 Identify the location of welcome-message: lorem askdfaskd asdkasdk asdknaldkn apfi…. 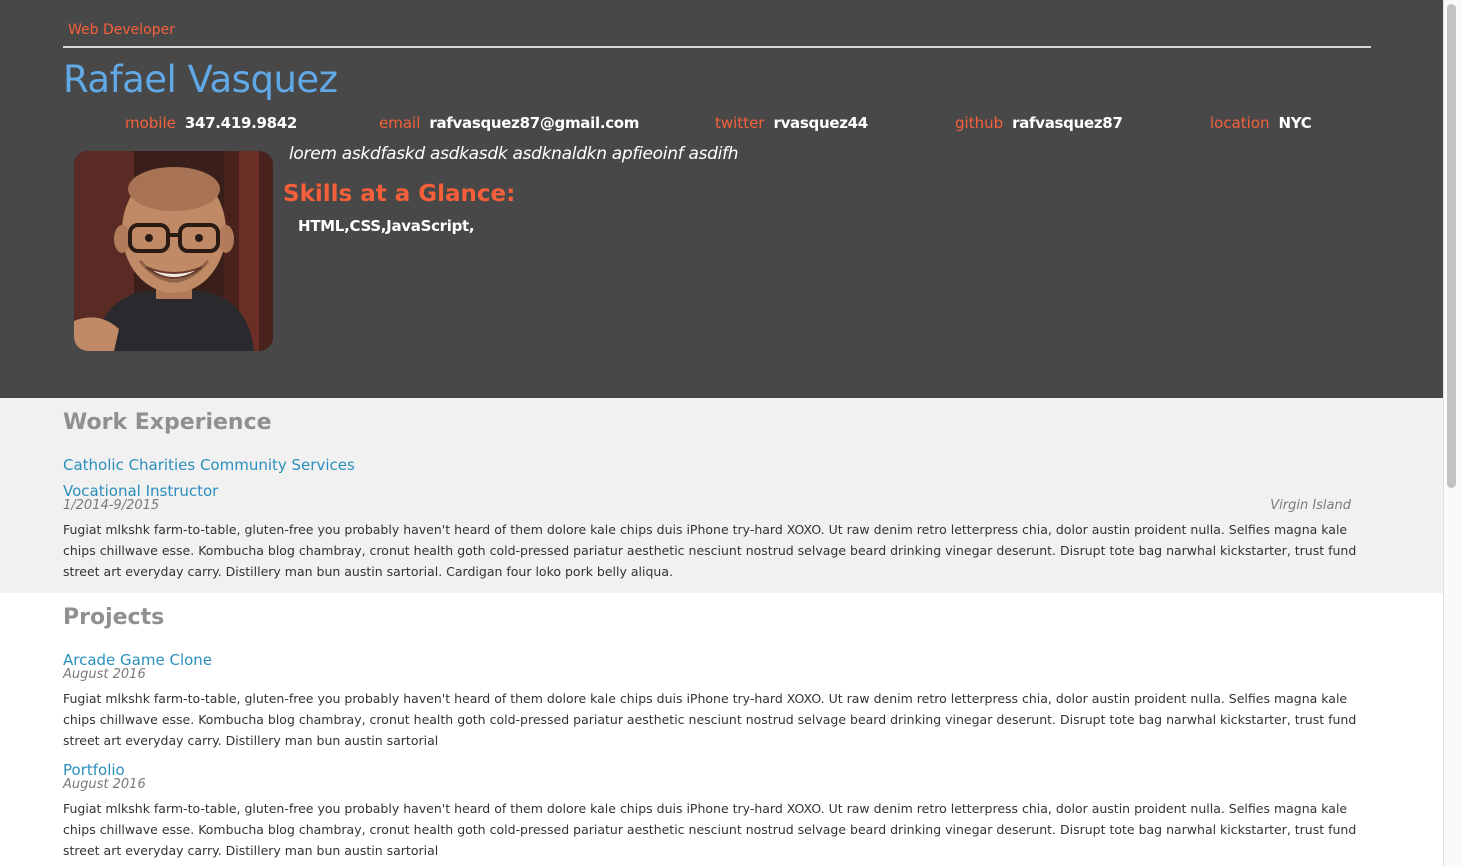
(514, 154).